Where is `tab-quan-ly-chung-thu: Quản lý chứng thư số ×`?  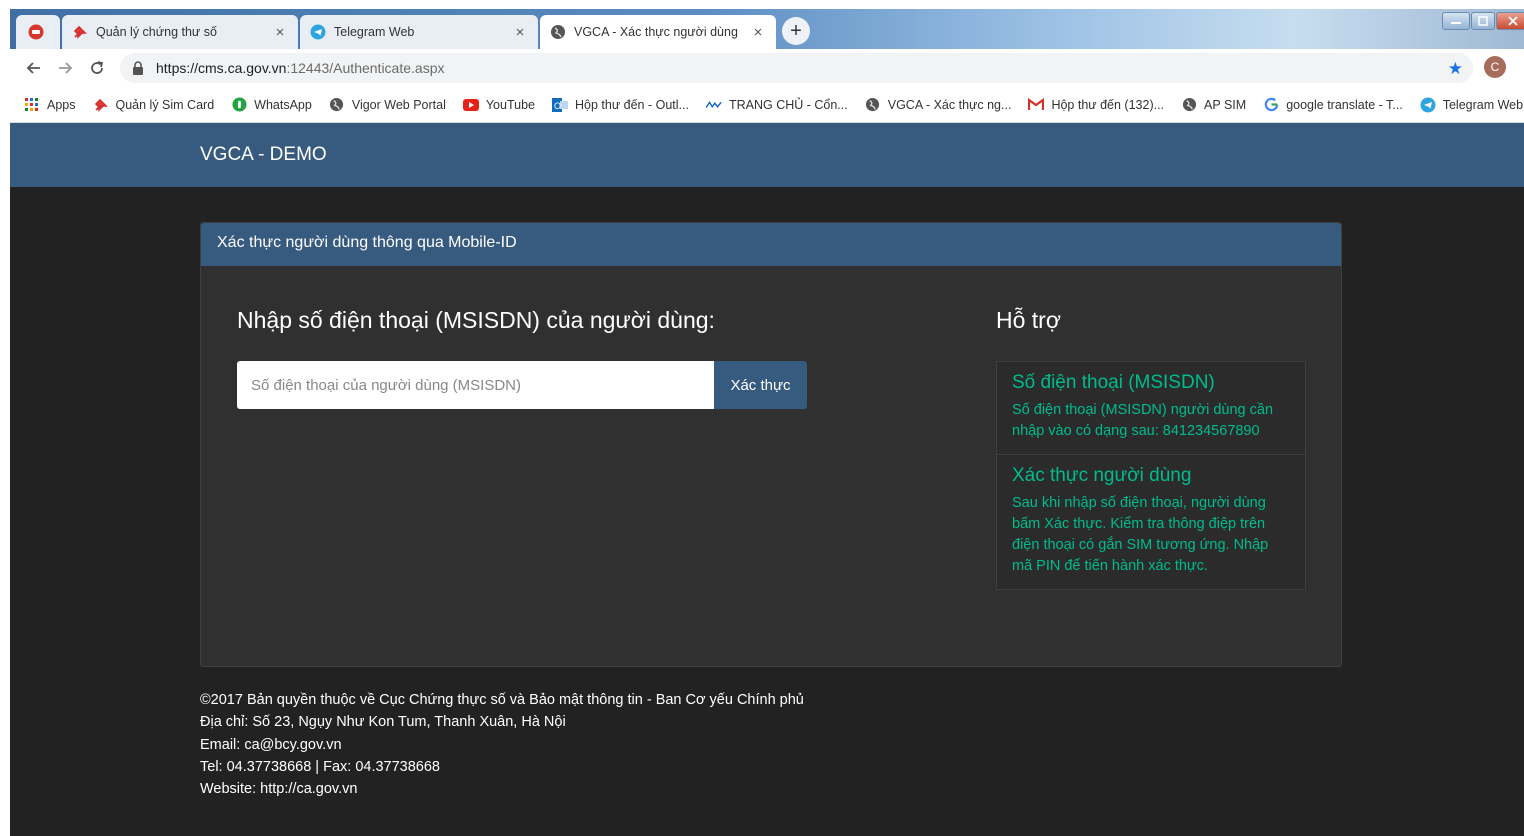
tab-quan-ly-chung-thu: Quản lý chứng thư số × is located at coordinates (180, 32).